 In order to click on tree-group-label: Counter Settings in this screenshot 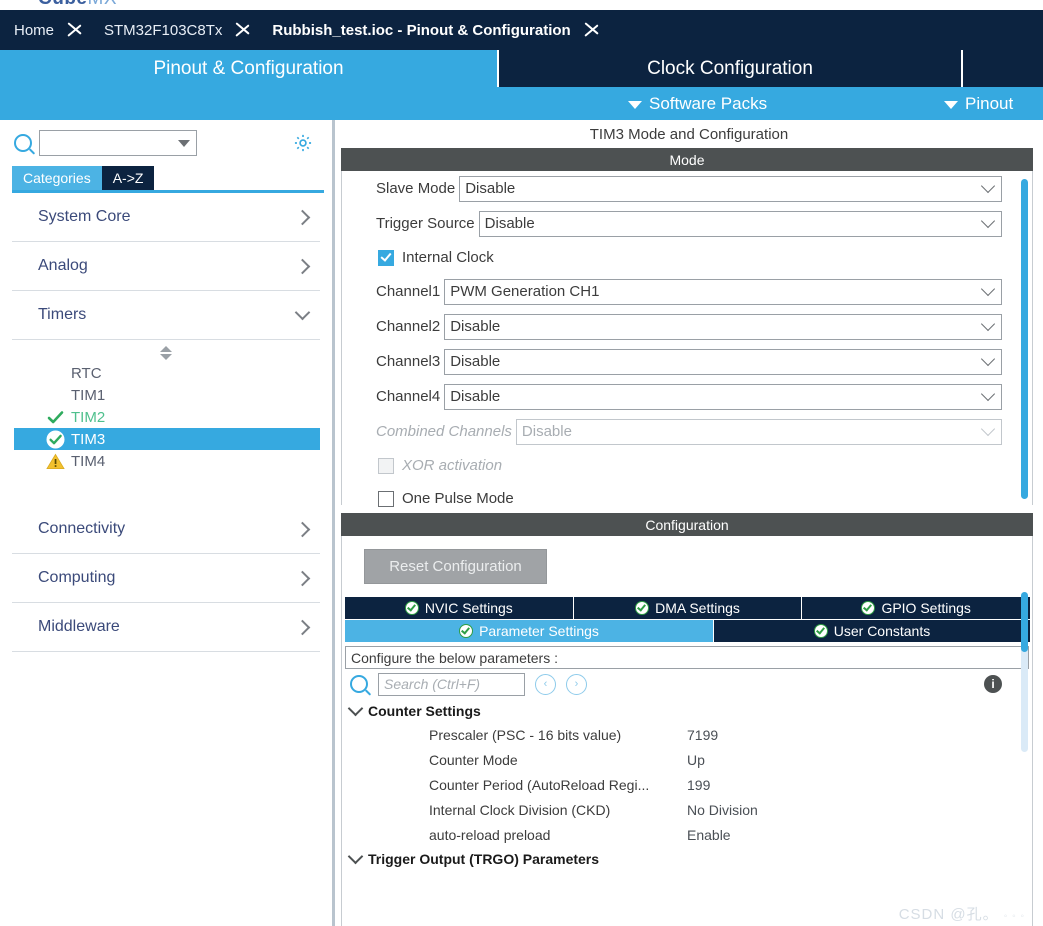, I will do `click(424, 710)`.